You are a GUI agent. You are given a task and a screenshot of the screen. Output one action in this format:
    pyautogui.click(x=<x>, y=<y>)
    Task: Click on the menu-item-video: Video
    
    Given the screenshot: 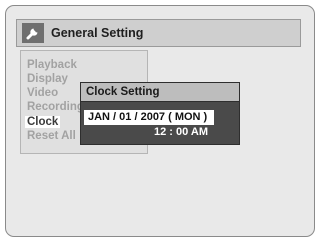 What is the action you would take?
    pyautogui.click(x=42, y=93)
    